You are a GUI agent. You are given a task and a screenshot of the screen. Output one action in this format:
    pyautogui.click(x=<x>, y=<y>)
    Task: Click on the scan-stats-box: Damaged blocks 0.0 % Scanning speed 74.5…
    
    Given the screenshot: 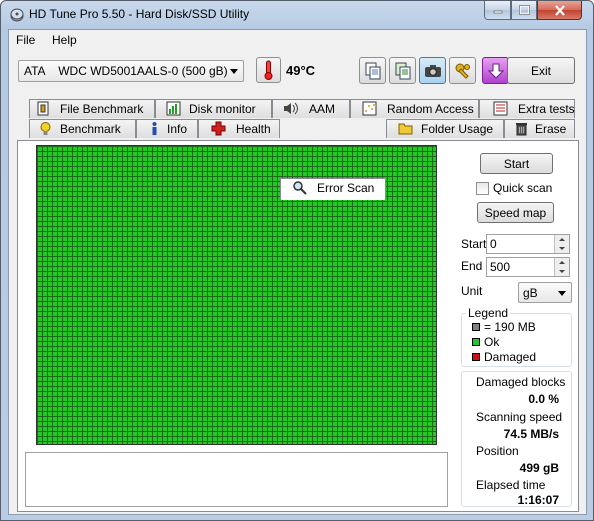 What is the action you would take?
    pyautogui.click(x=516, y=439)
    